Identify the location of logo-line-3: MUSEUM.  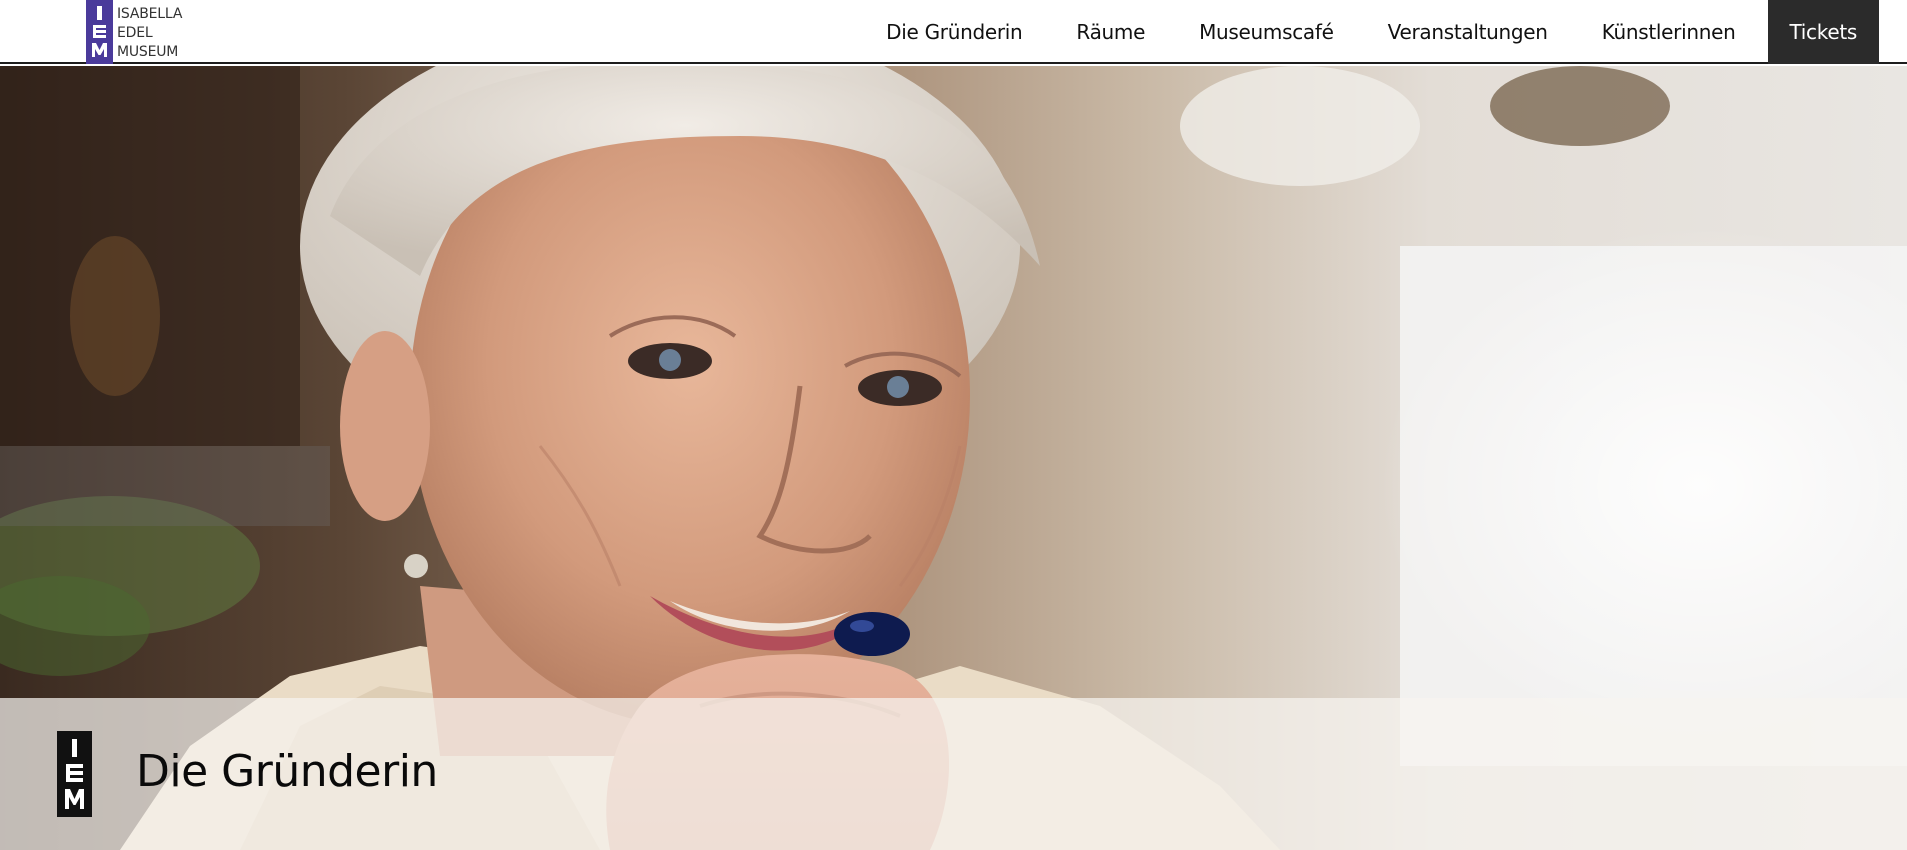
(148, 52).